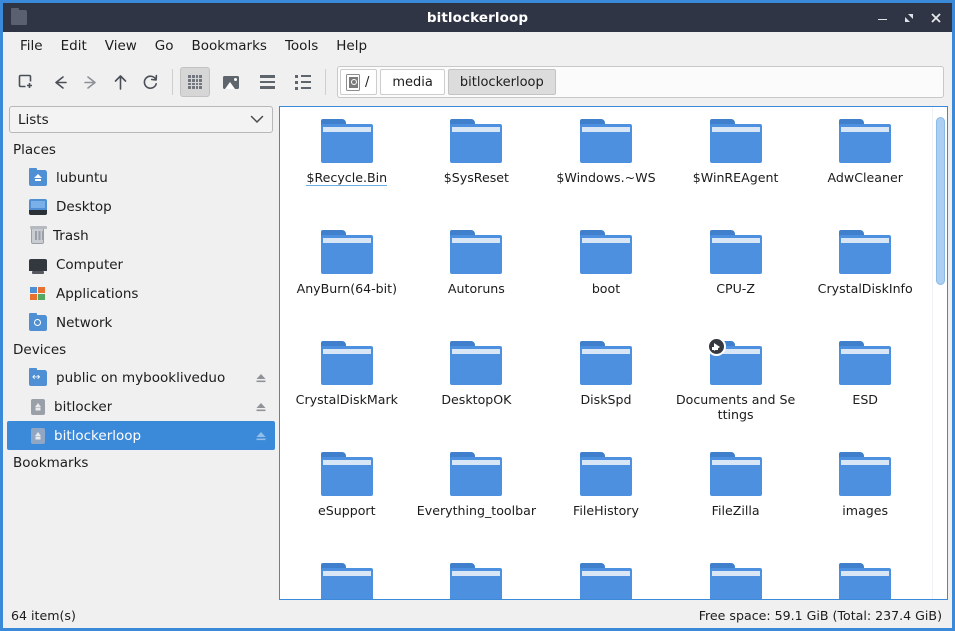  I want to click on sidebar-item-computer: Computer, so click(141, 264).